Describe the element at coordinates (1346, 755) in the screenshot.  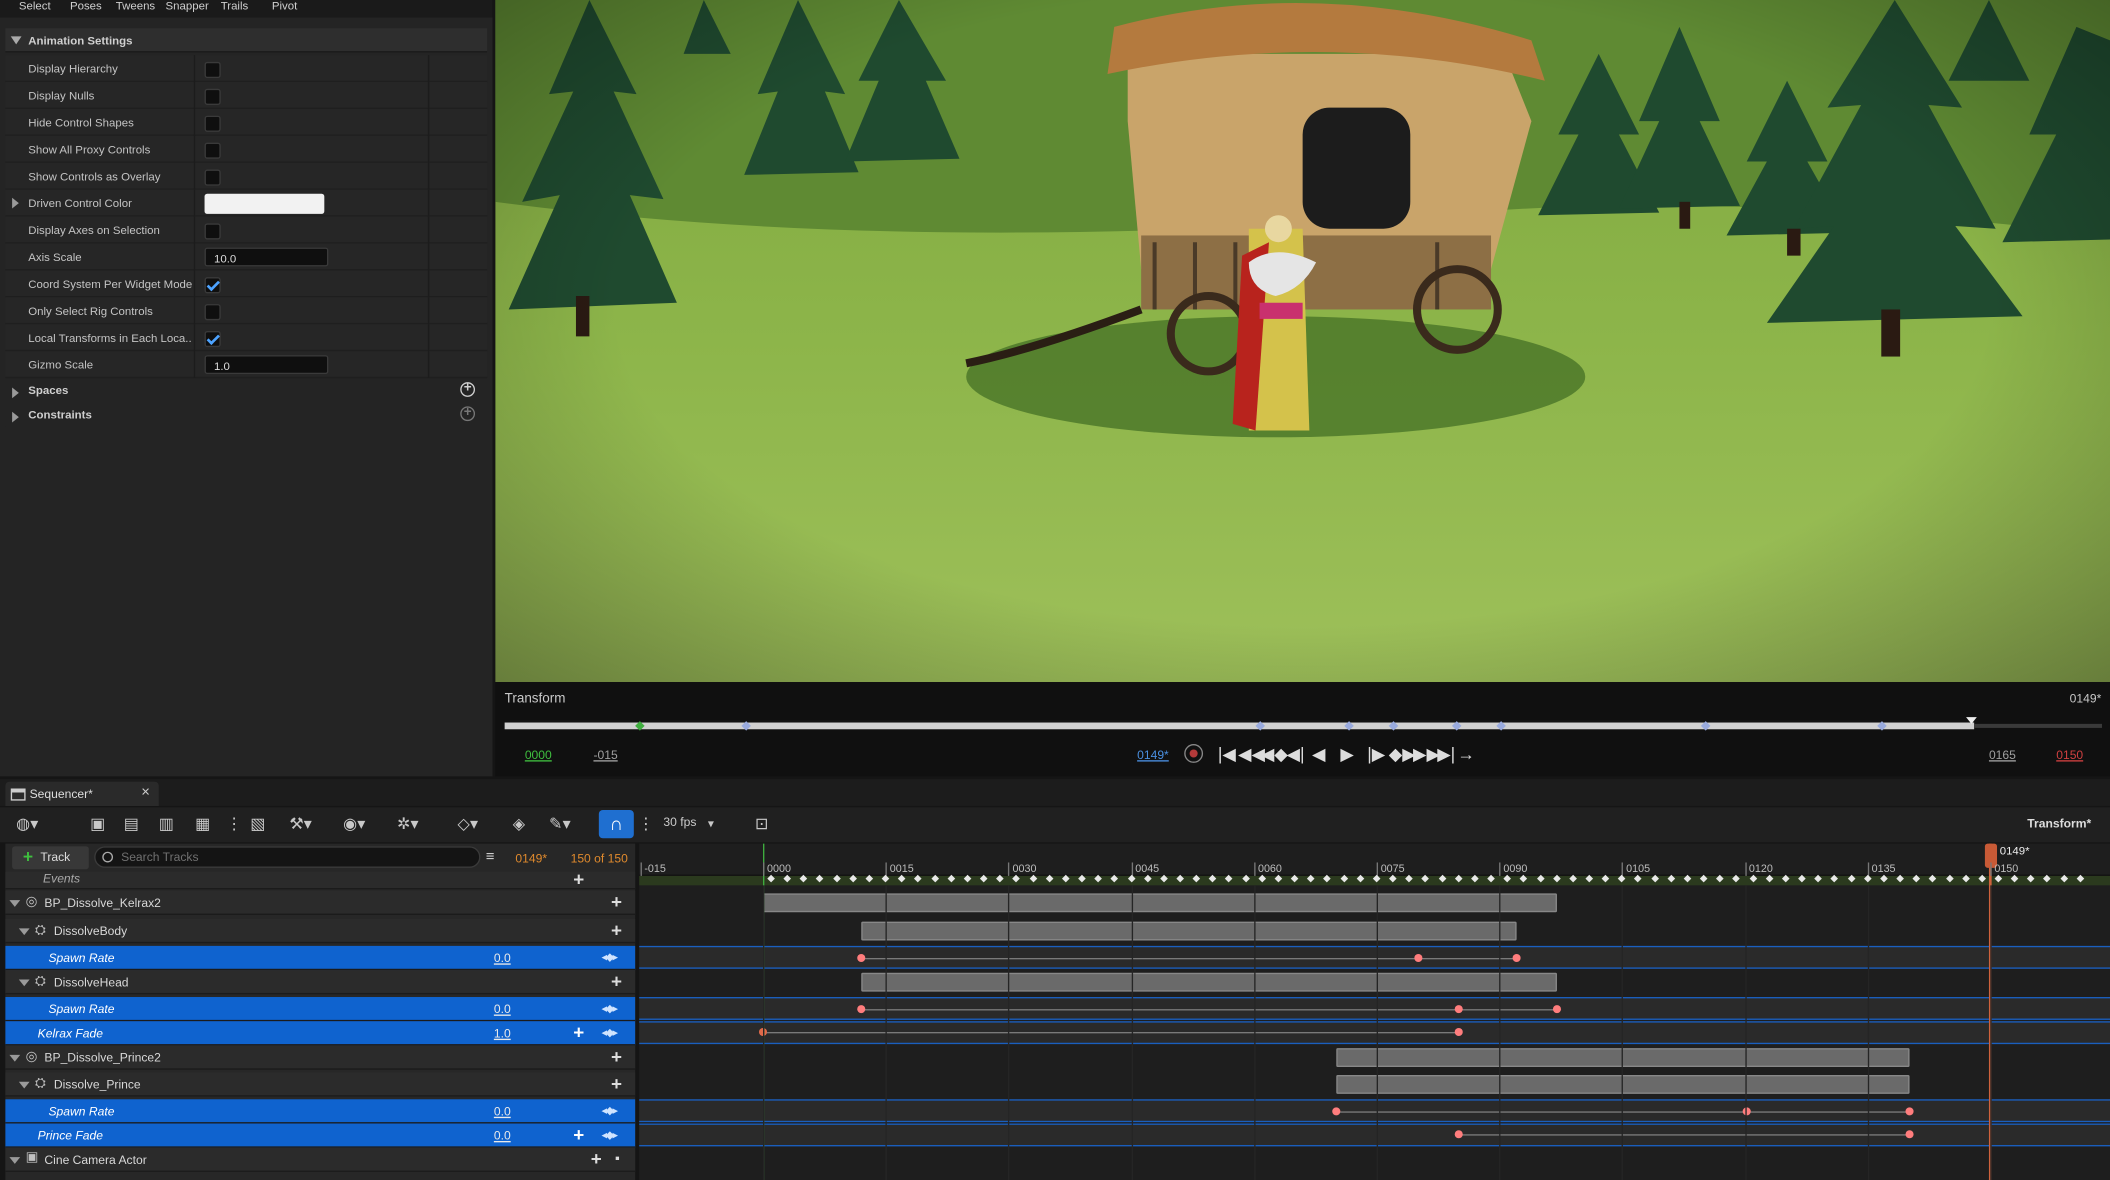
I see `play-button: ▶` at that location.